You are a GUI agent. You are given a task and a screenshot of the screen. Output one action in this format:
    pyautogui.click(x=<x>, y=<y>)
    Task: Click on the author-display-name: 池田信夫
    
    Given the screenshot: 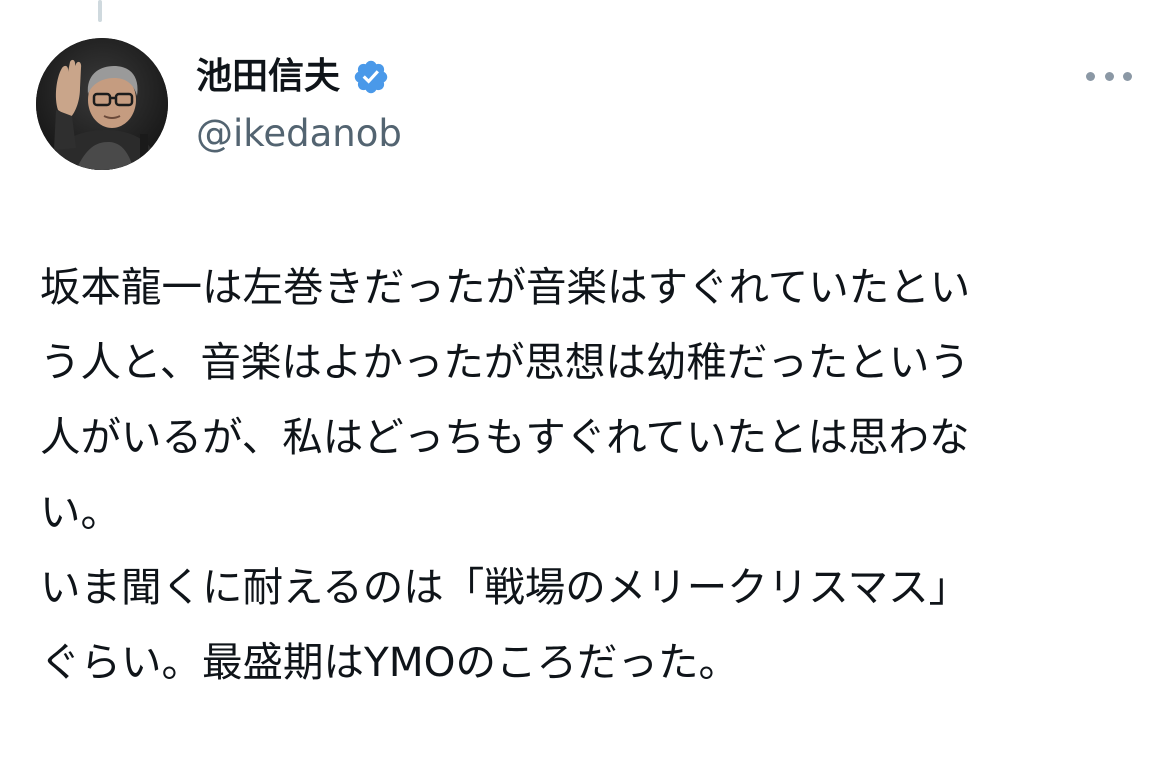 What is the action you would take?
    pyautogui.click(x=268, y=77)
    